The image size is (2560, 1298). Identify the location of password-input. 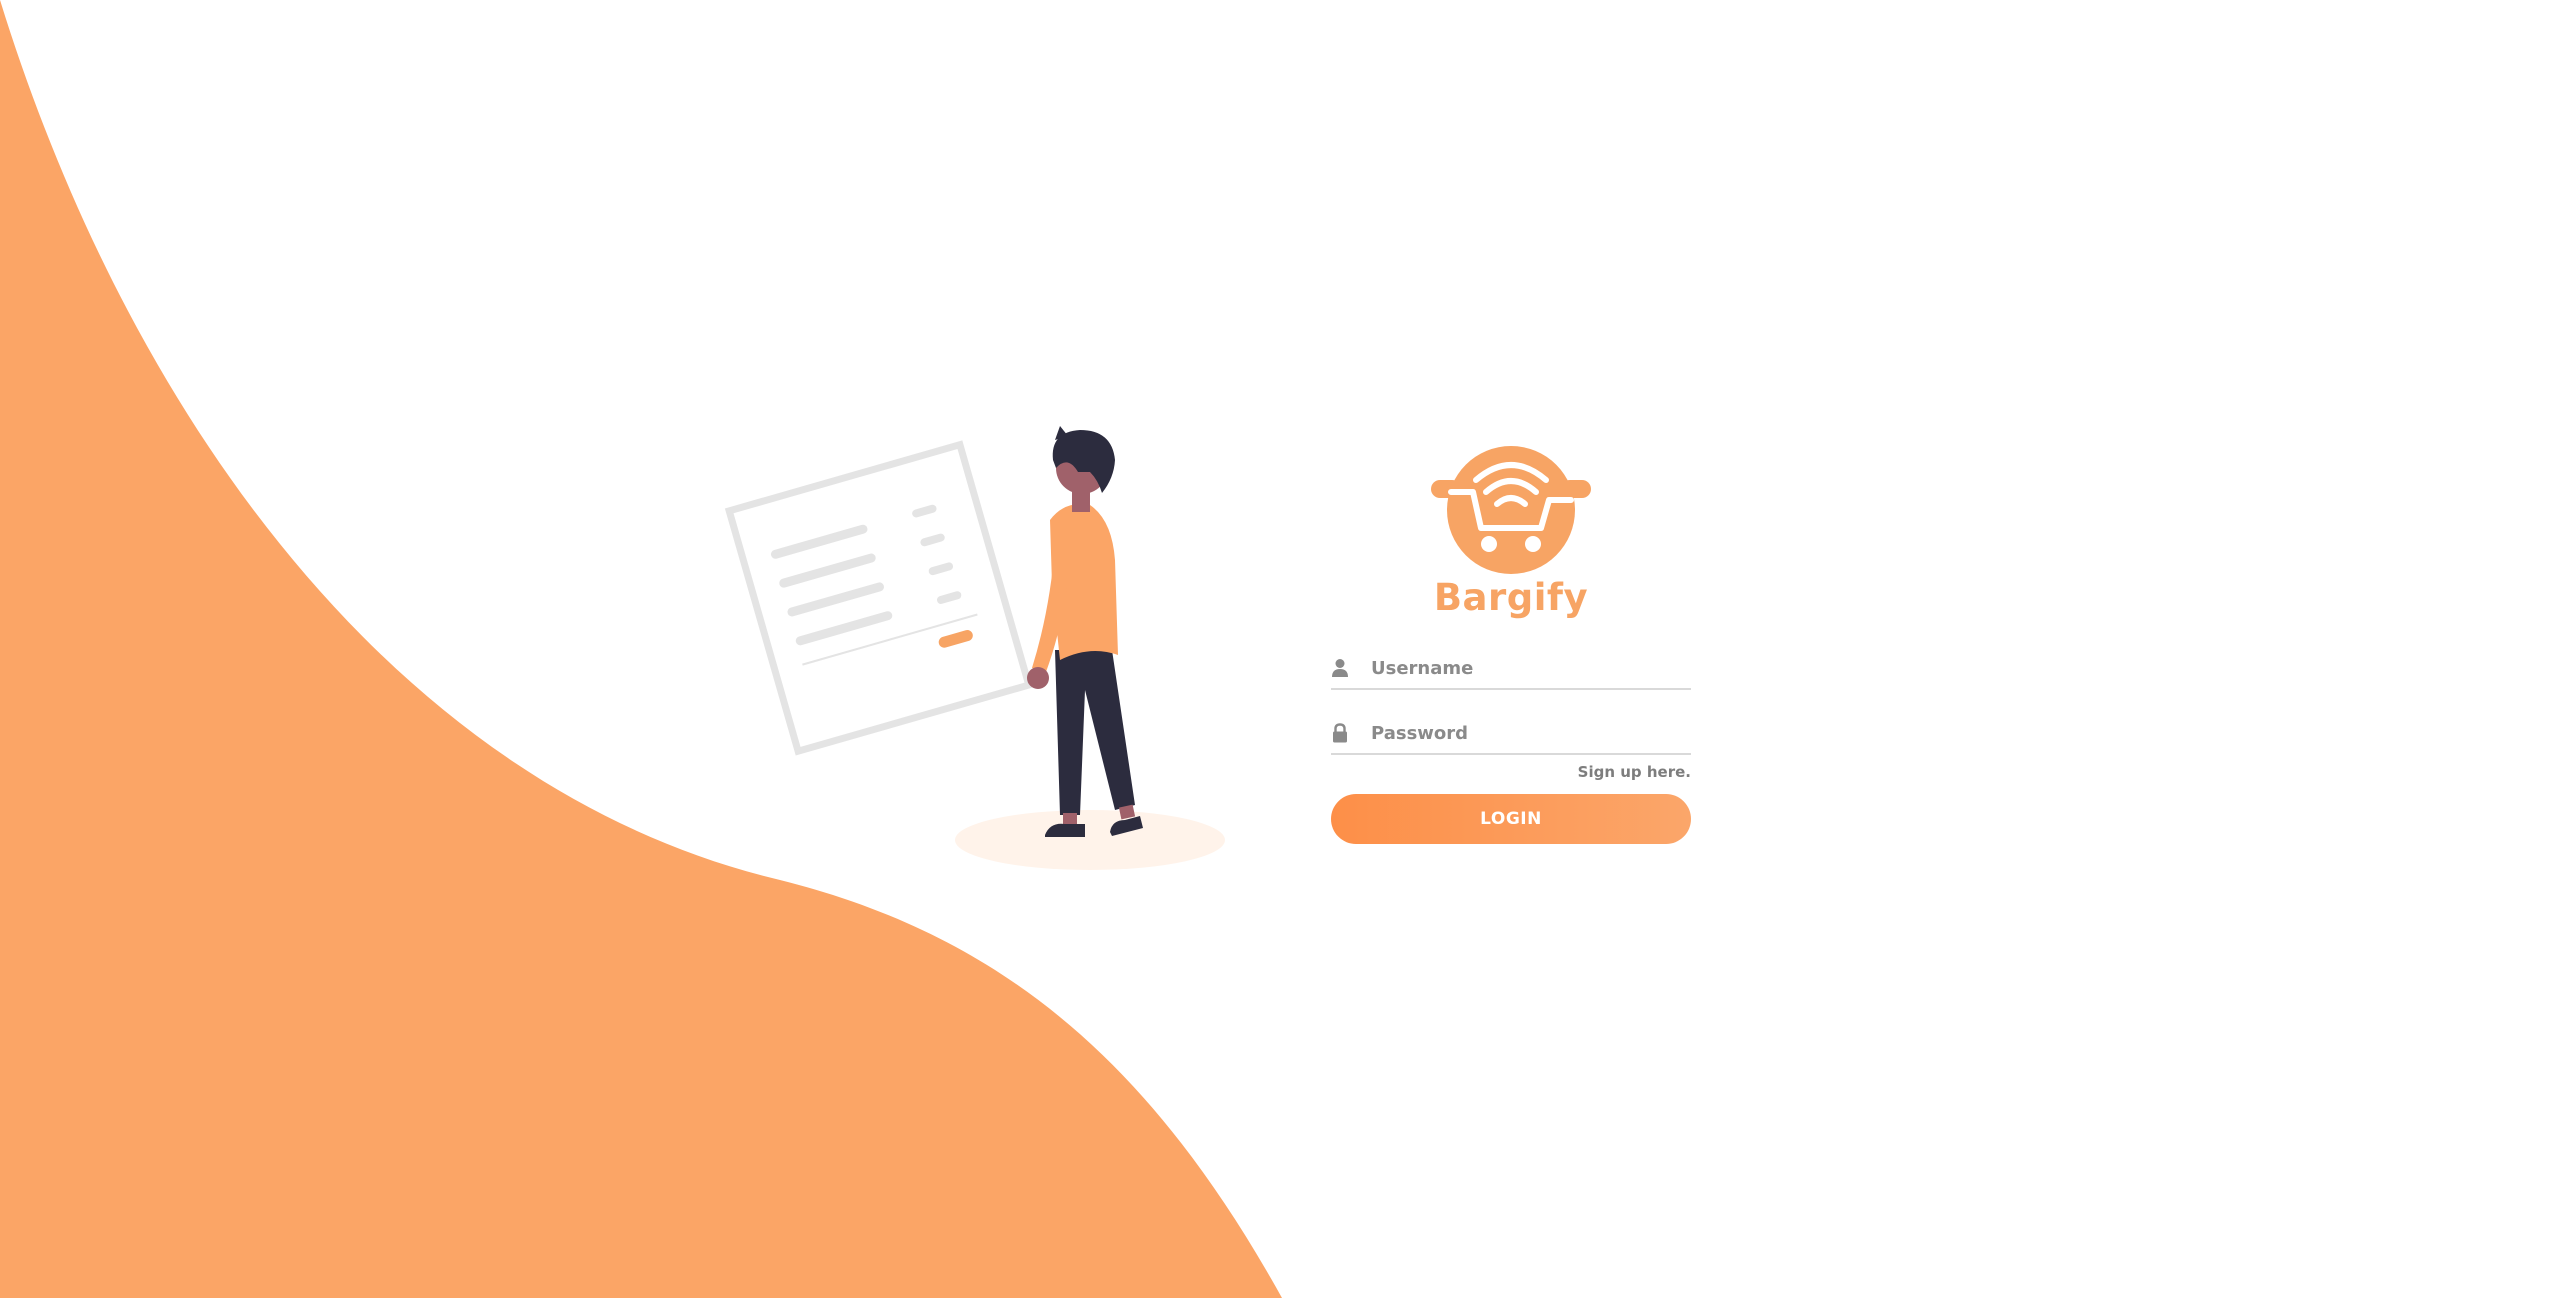
(1530, 733).